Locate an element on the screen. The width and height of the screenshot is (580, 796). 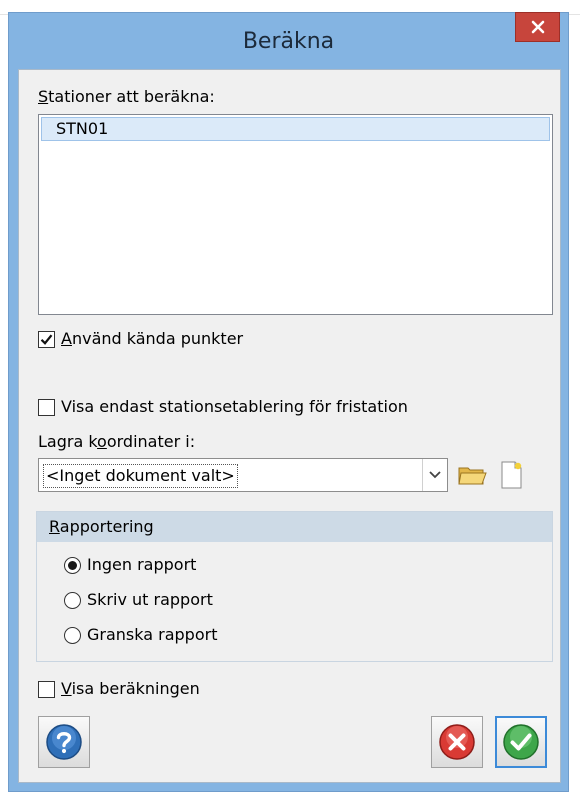
checkmark-icon is located at coordinates (46, 339).